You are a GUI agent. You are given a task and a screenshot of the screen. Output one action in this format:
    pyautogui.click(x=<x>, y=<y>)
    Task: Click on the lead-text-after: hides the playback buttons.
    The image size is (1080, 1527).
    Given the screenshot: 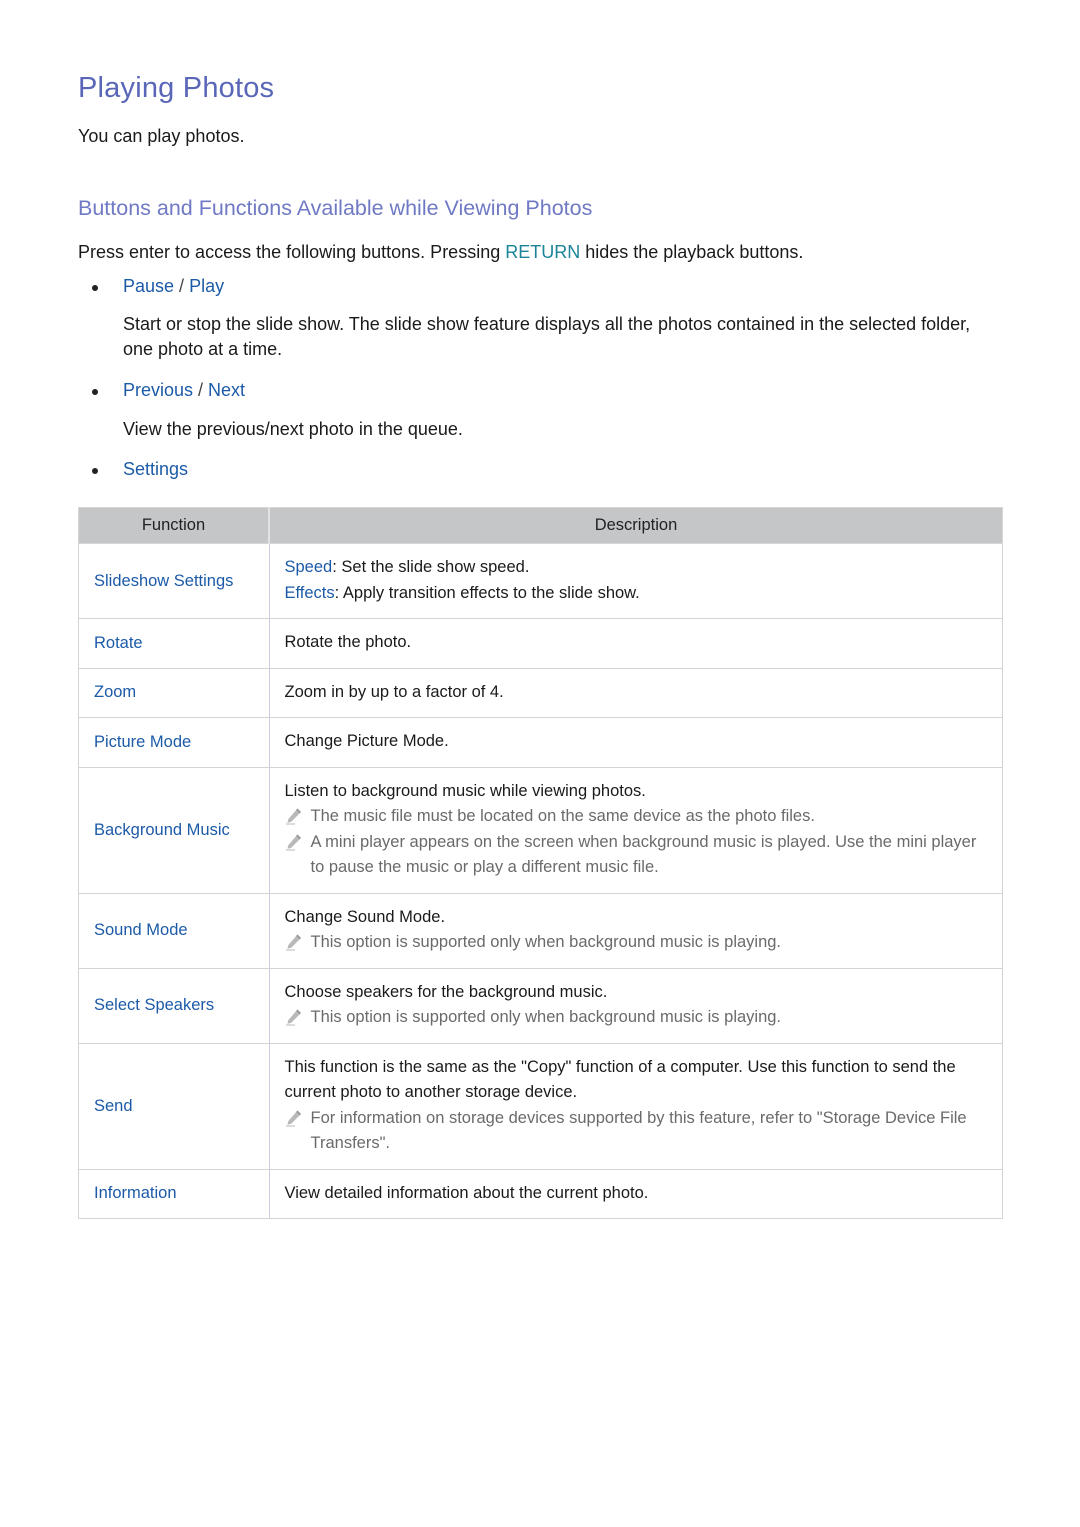 What is the action you would take?
    pyautogui.click(x=692, y=252)
    